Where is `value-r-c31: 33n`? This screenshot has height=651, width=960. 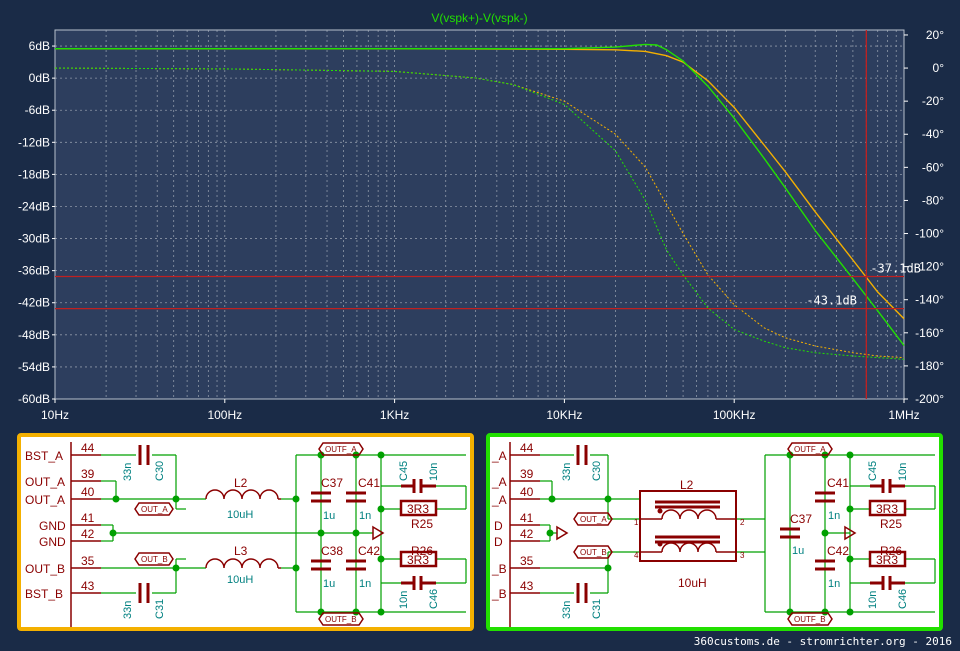 value-r-c31: 33n is located at coordinates (567, 610).